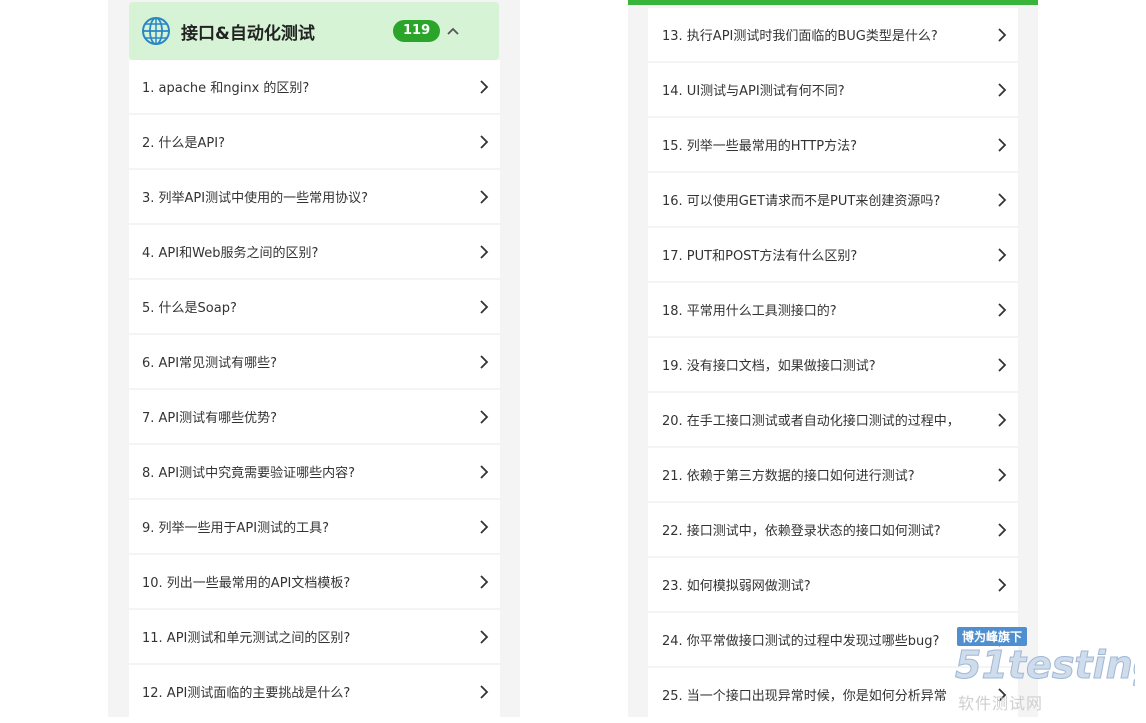  What do you see at coordinates (833, 584) in the screenshot?
I see `question-item: 23. 如何模拟弱网做测试?` at bounding box center [833, 584].